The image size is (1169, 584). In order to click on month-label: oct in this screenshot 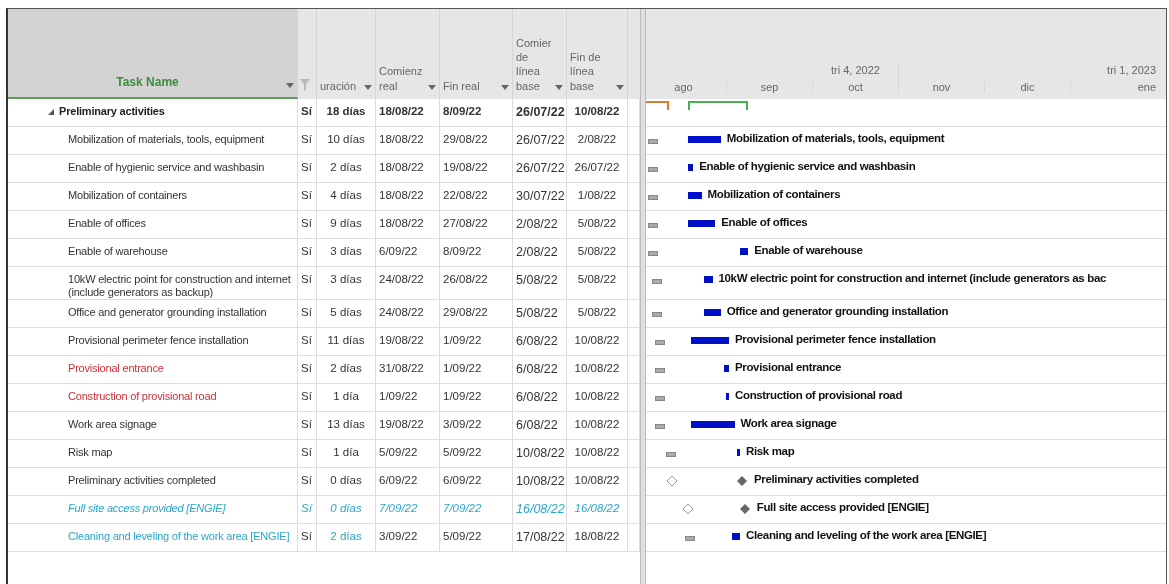, I will do `click(855, 87)`.